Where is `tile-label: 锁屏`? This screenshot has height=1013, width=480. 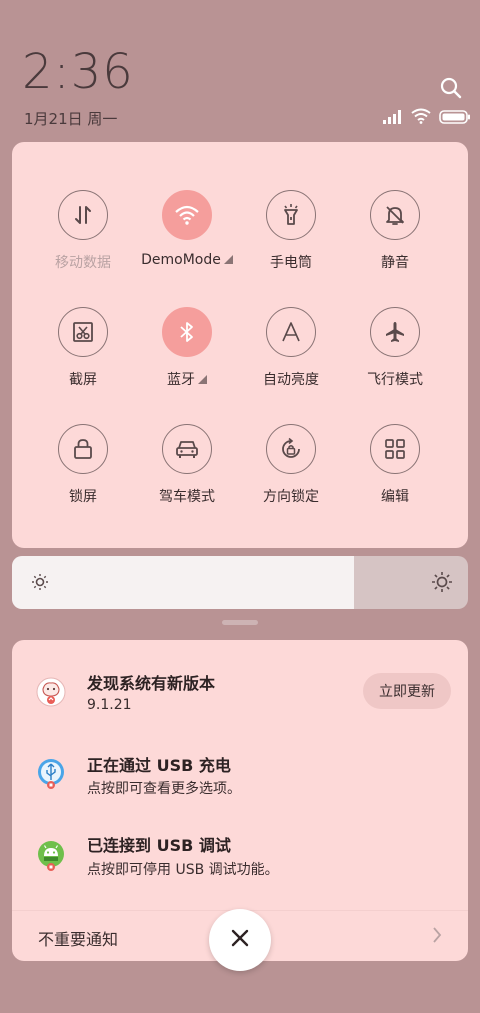 tile-label: 锁屏 is located at coordinates (83, 497).